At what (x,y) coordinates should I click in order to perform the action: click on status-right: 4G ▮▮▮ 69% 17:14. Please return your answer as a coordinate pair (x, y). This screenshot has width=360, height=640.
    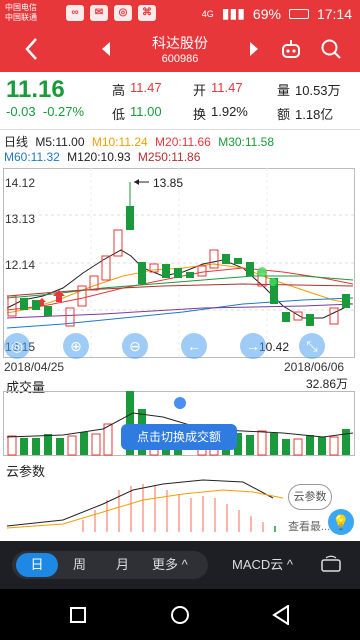
    Looking at the image, I should click on (277, 13).